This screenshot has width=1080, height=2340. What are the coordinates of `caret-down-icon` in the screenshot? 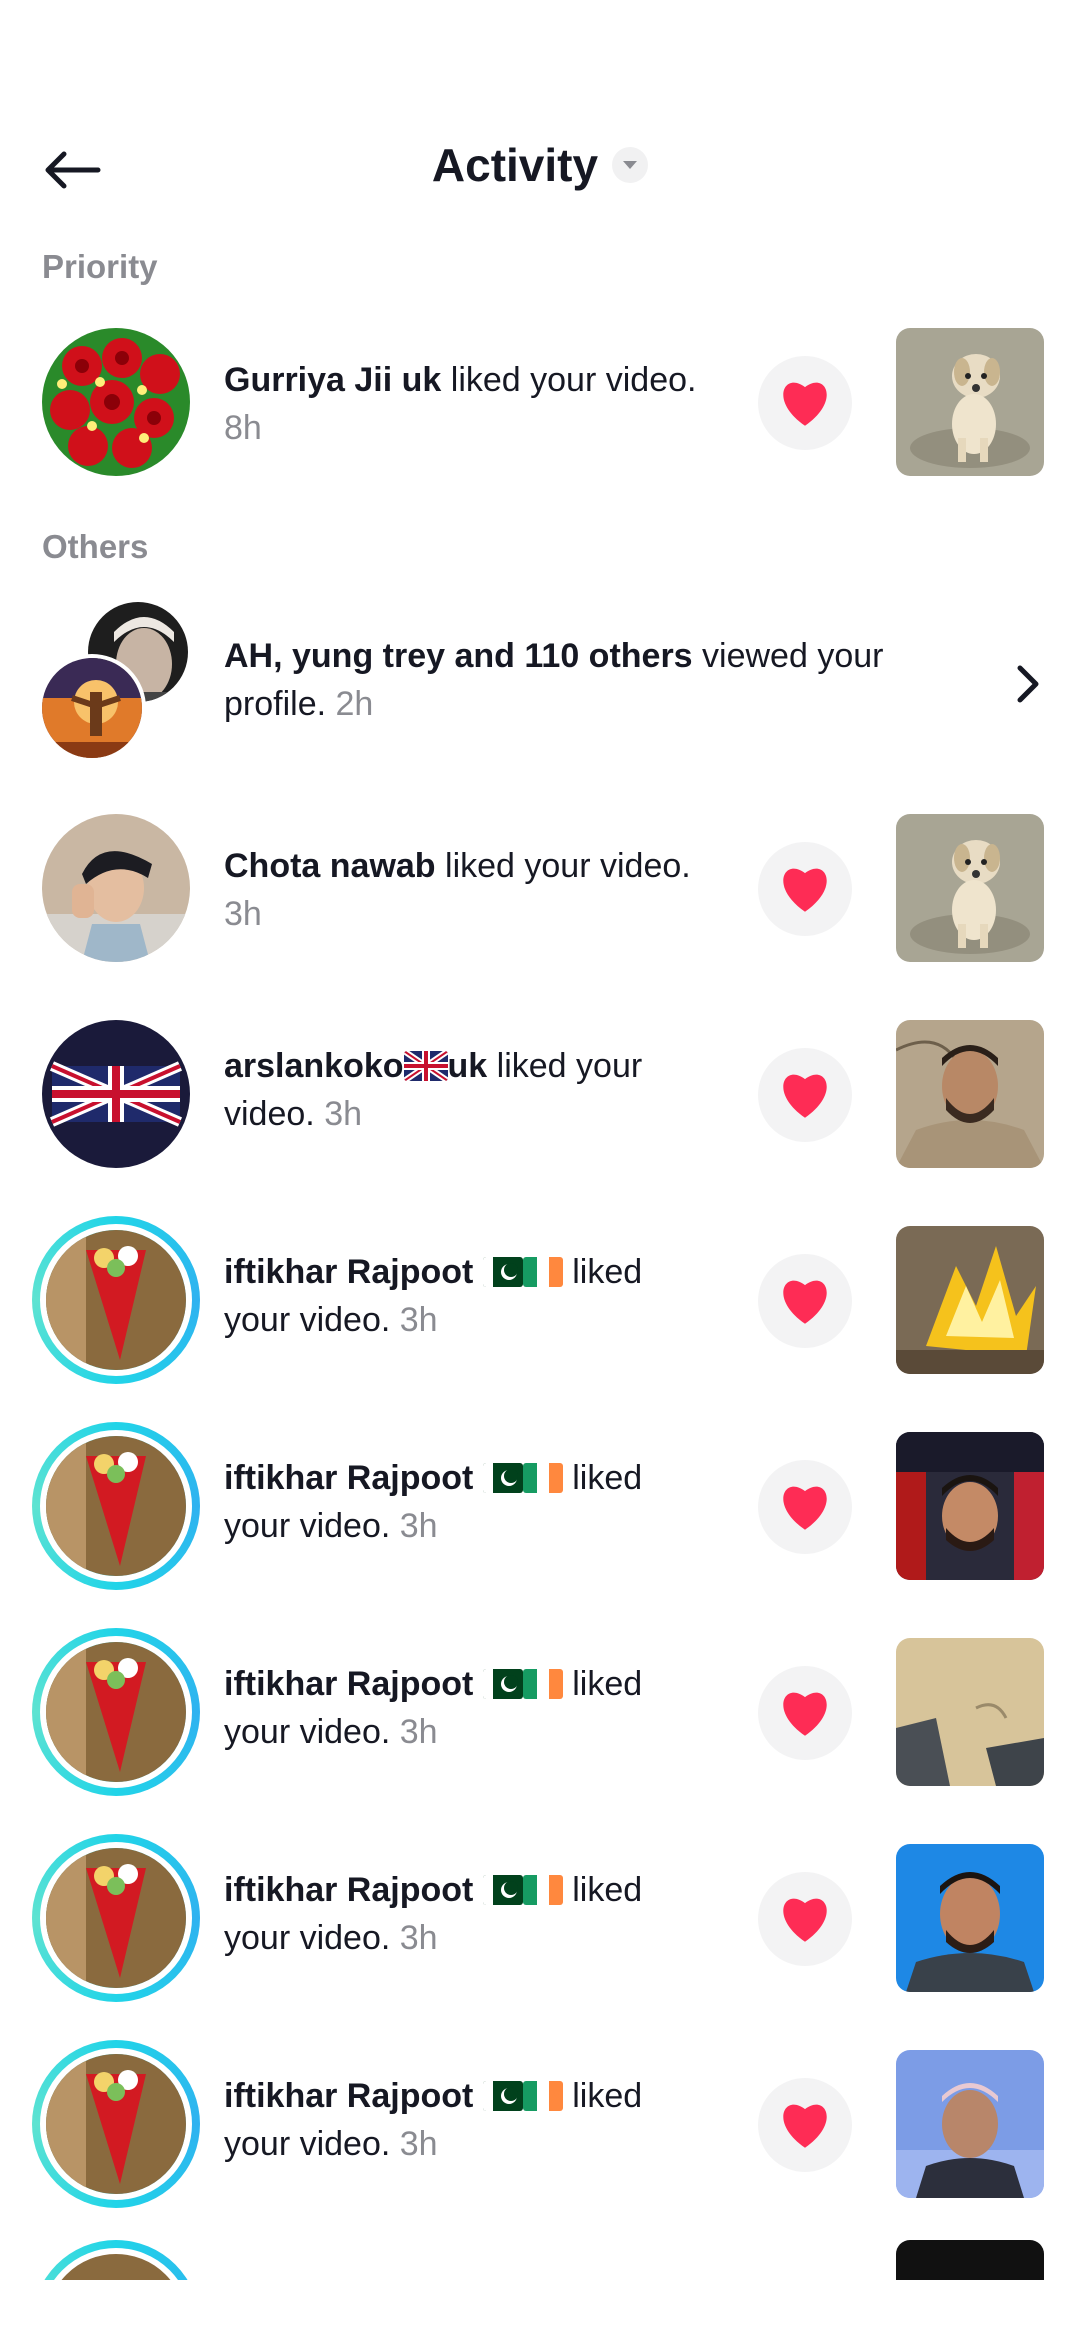 It's located at (630, 165).